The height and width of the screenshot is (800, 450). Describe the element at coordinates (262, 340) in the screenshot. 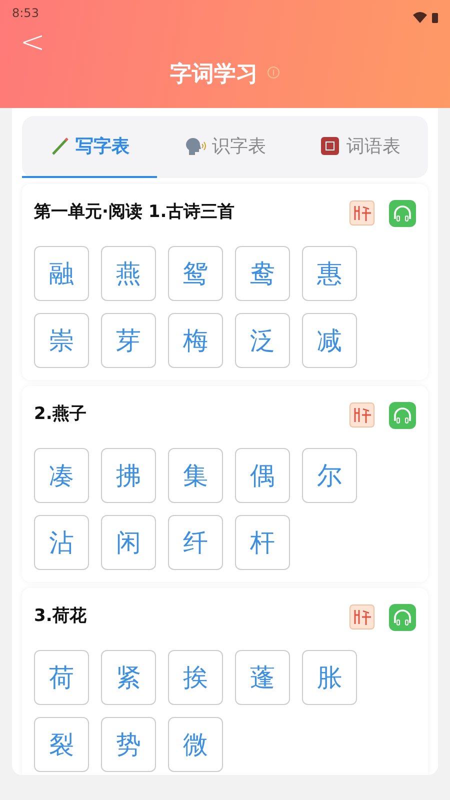

I see `character-tile: 泛` at that location.